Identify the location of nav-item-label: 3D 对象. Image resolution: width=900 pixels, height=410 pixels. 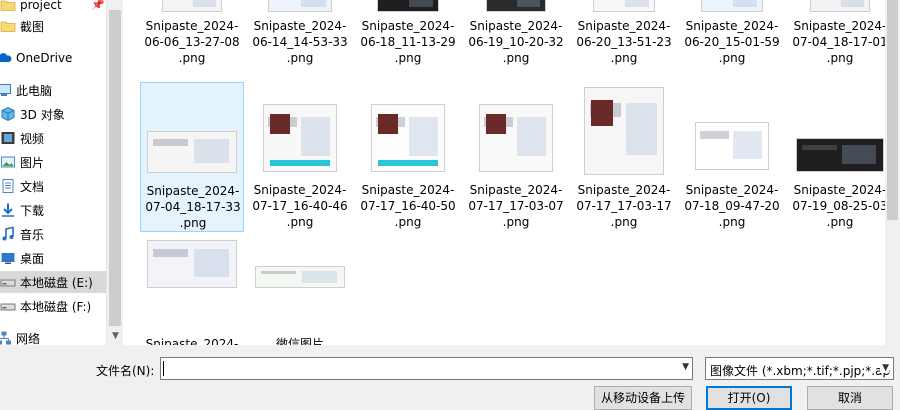
(42, 114).